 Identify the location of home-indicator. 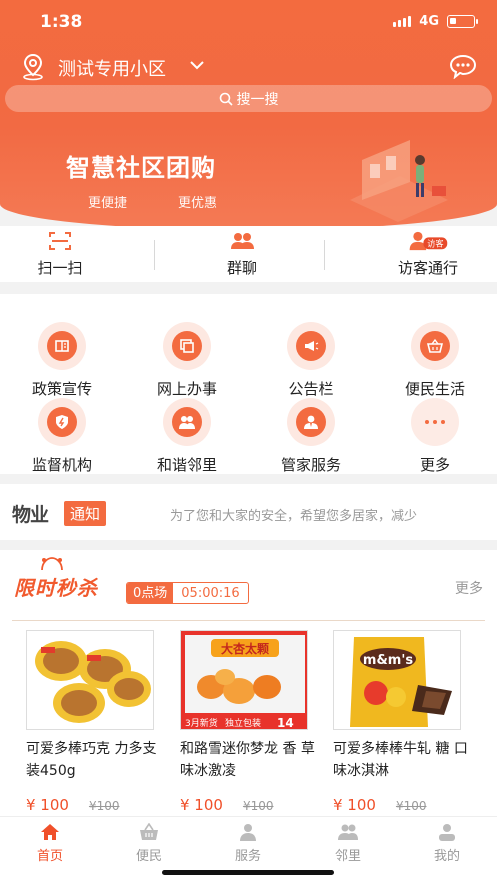
(248, 872).